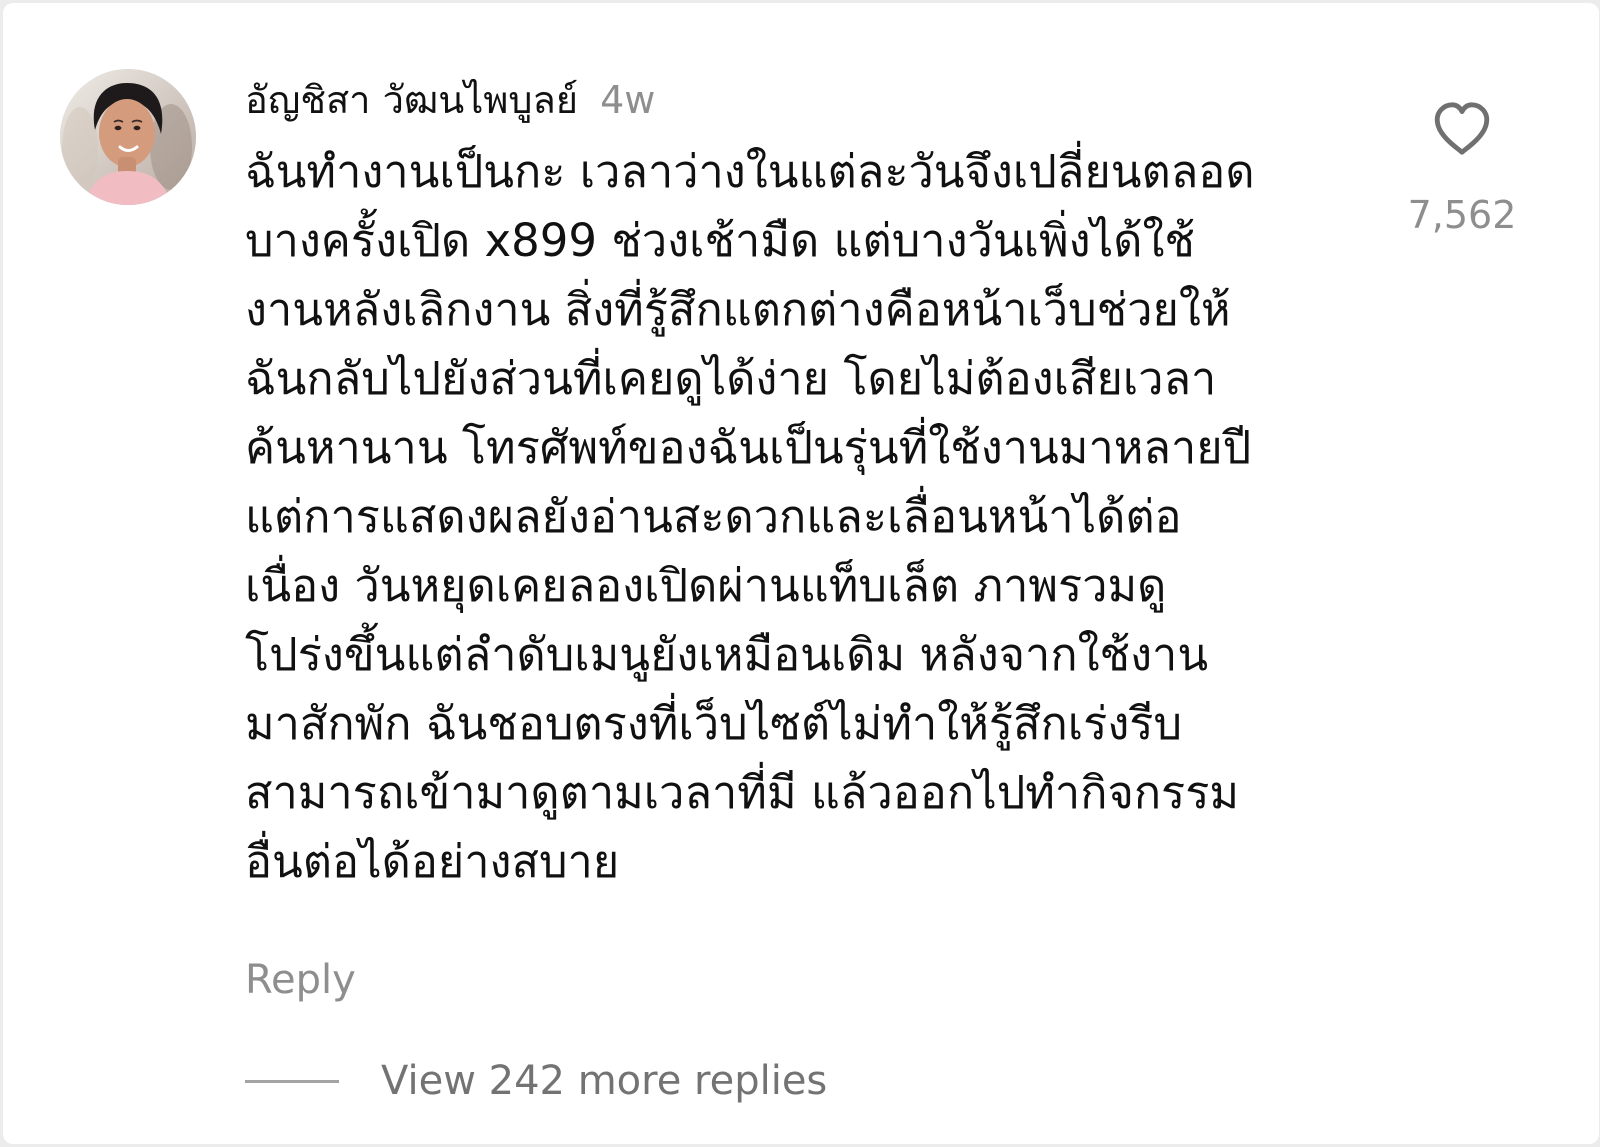 The height and width of the screenshot is (1147, 1600). I want to click on view-replies-label: View 242 more replies, so click(604, 1081).